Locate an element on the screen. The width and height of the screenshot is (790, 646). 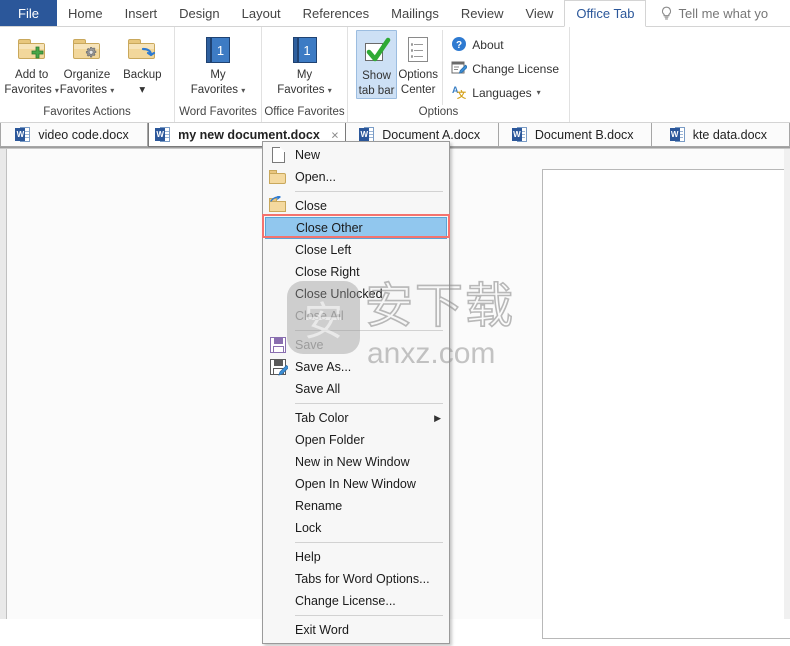
ribbon-tab-insert: Insert is located at coordinates (141, 13).